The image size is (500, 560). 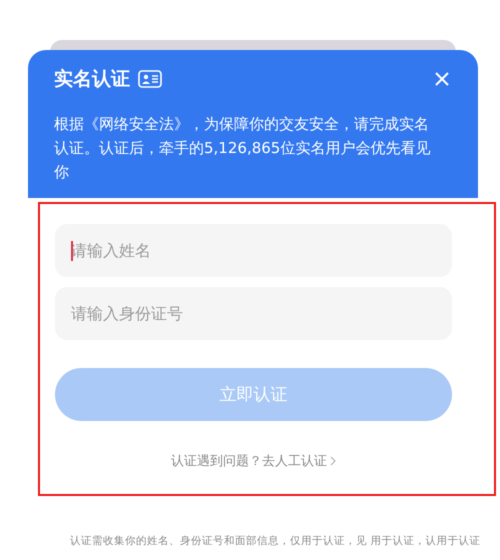 What do you see at coordinates (92, 79) in the screenshot?
I see `dialog-title: 实名认证` at bounding box center [92, 79].